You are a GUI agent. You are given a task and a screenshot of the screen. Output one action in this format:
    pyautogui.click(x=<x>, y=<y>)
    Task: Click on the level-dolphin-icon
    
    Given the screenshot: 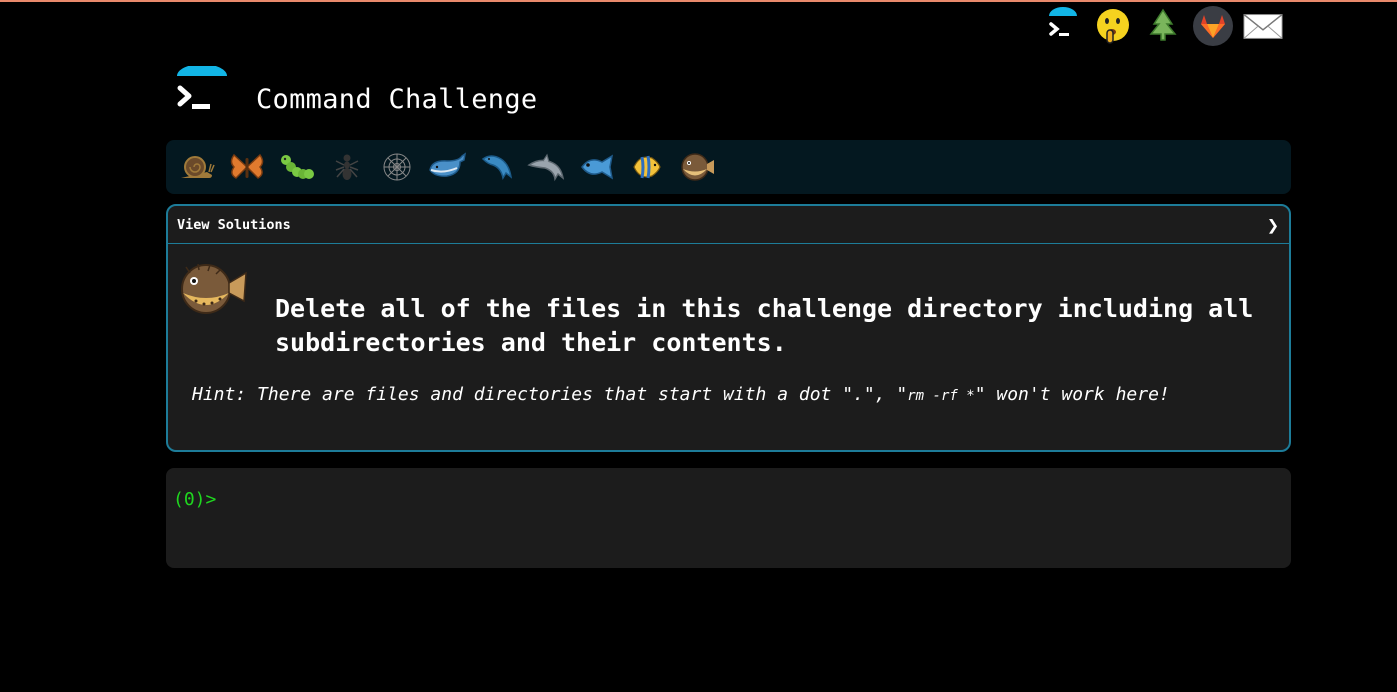 What is the action you would take?
    pyautogui.click(x=497, y=167)
    